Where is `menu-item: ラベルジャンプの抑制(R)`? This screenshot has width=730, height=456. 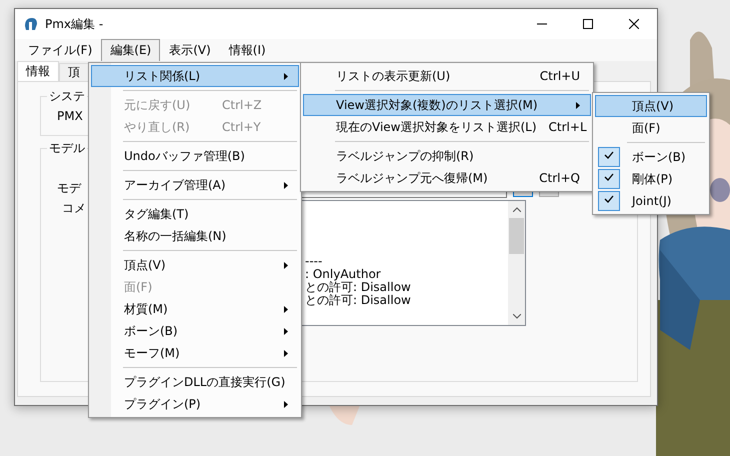
menu-item: ラベルジャンプの抑制(R) is located at coordinates (447, 156).